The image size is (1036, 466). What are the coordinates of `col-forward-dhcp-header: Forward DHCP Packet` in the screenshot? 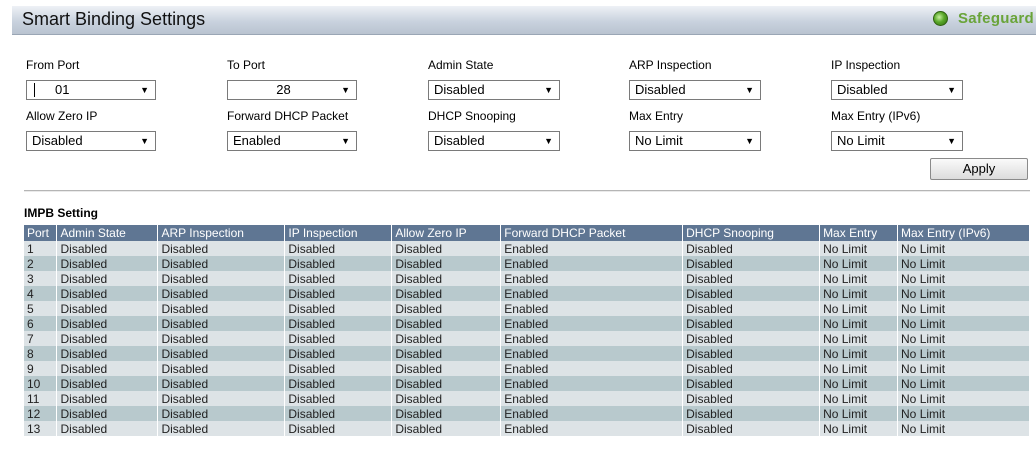 It's located at (592, 233).